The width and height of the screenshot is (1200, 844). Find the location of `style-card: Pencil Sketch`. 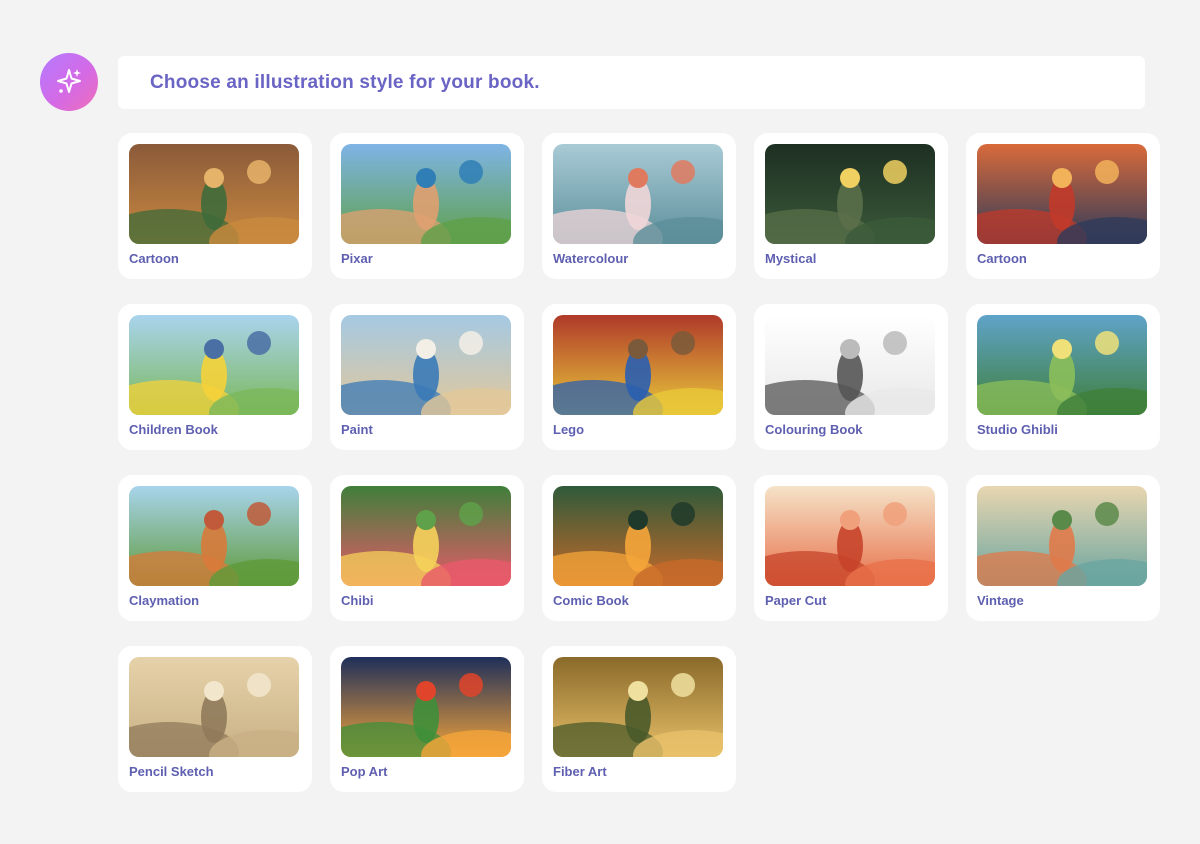

style-card: Pencil Sketch is located at coordinates (215, 719).